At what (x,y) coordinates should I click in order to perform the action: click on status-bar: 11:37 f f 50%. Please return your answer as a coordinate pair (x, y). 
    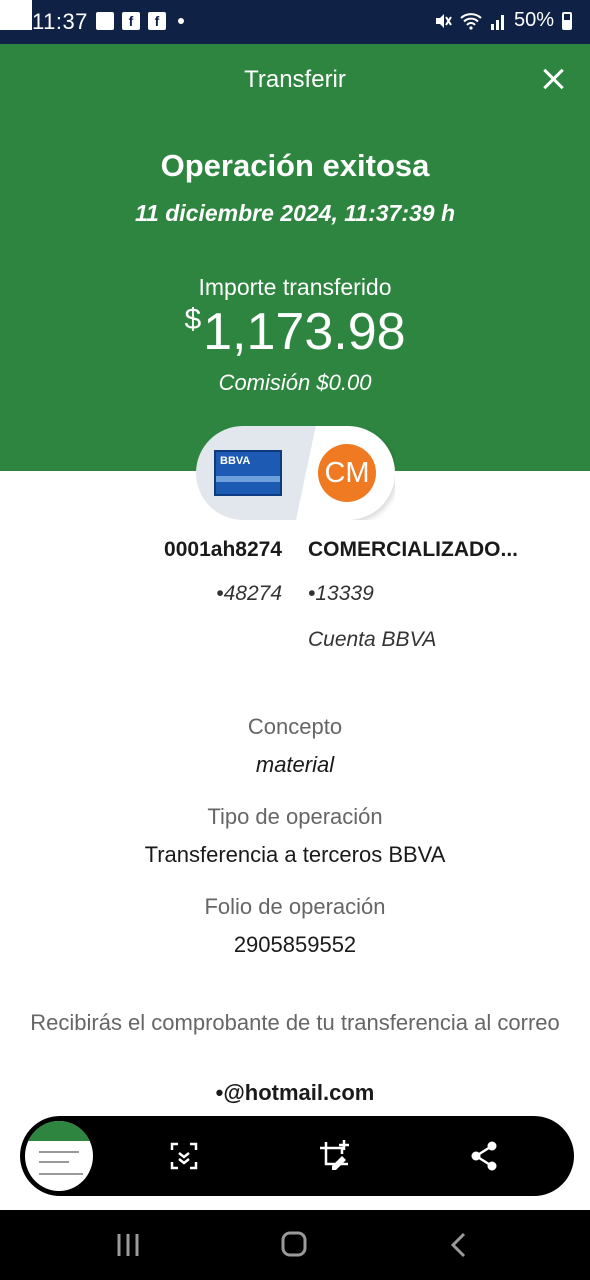
    Looking at the image, I should click on (295, 22).